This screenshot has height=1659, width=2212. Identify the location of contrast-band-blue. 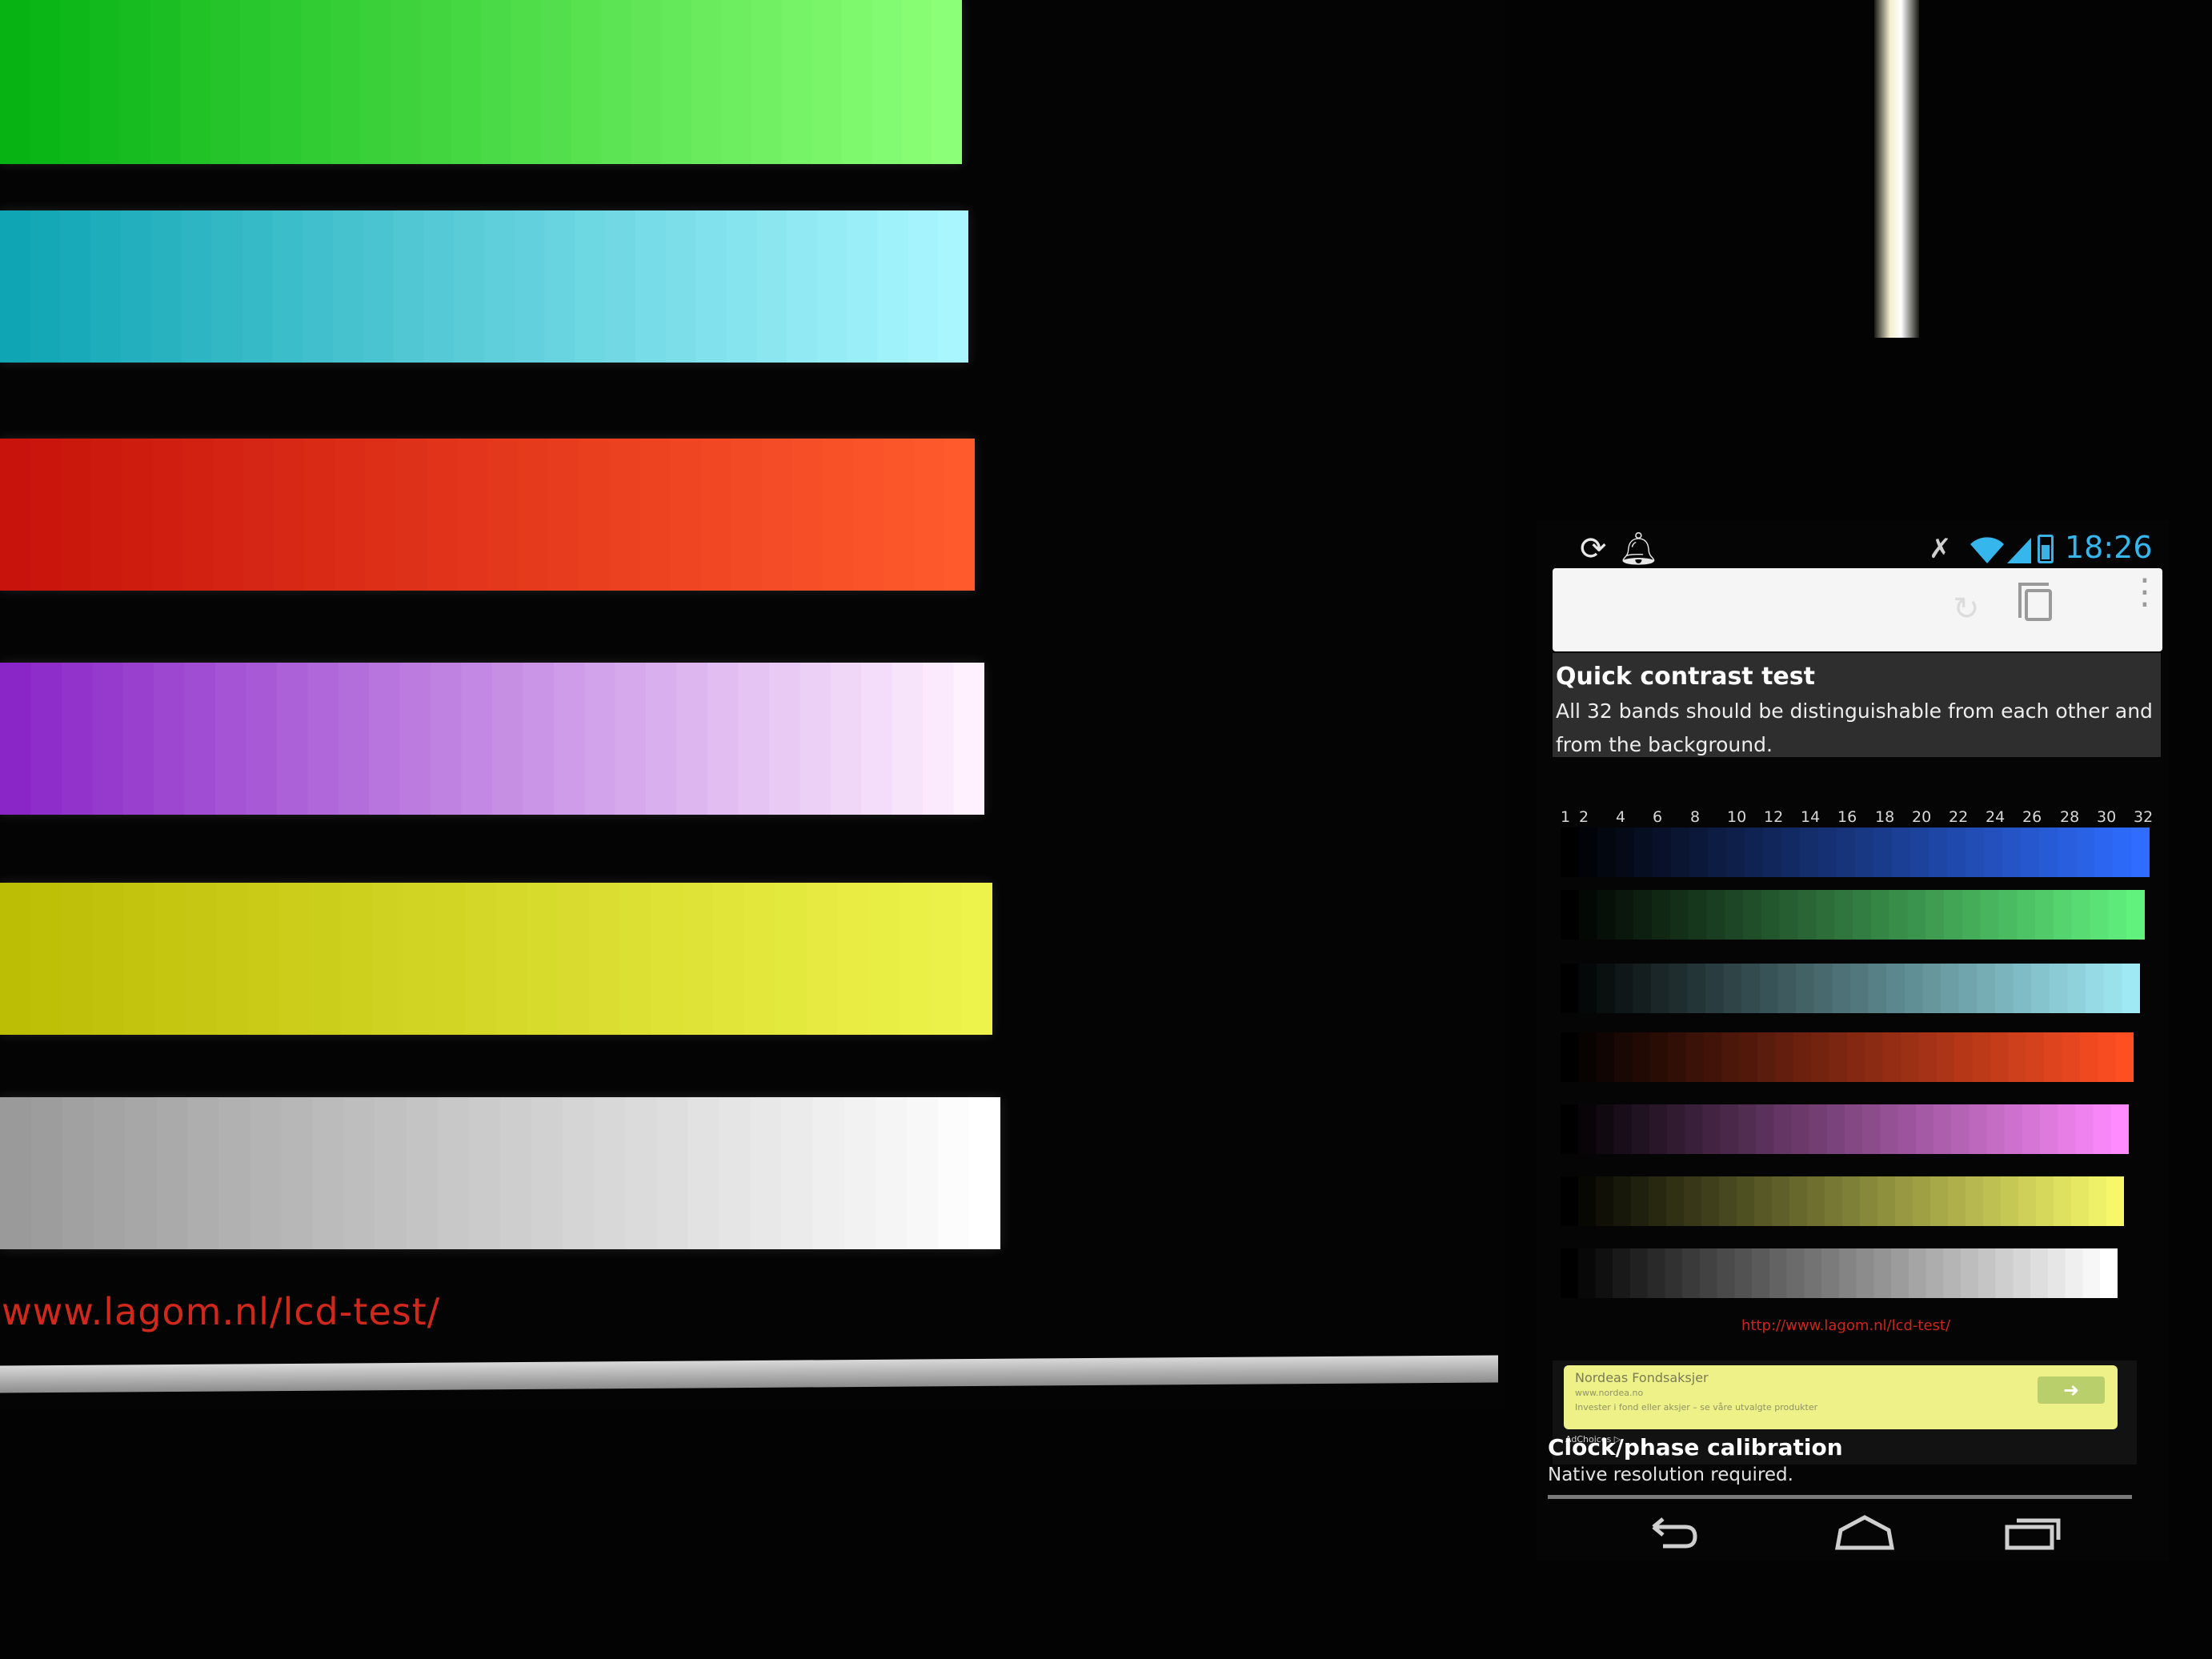
(1855, 852).